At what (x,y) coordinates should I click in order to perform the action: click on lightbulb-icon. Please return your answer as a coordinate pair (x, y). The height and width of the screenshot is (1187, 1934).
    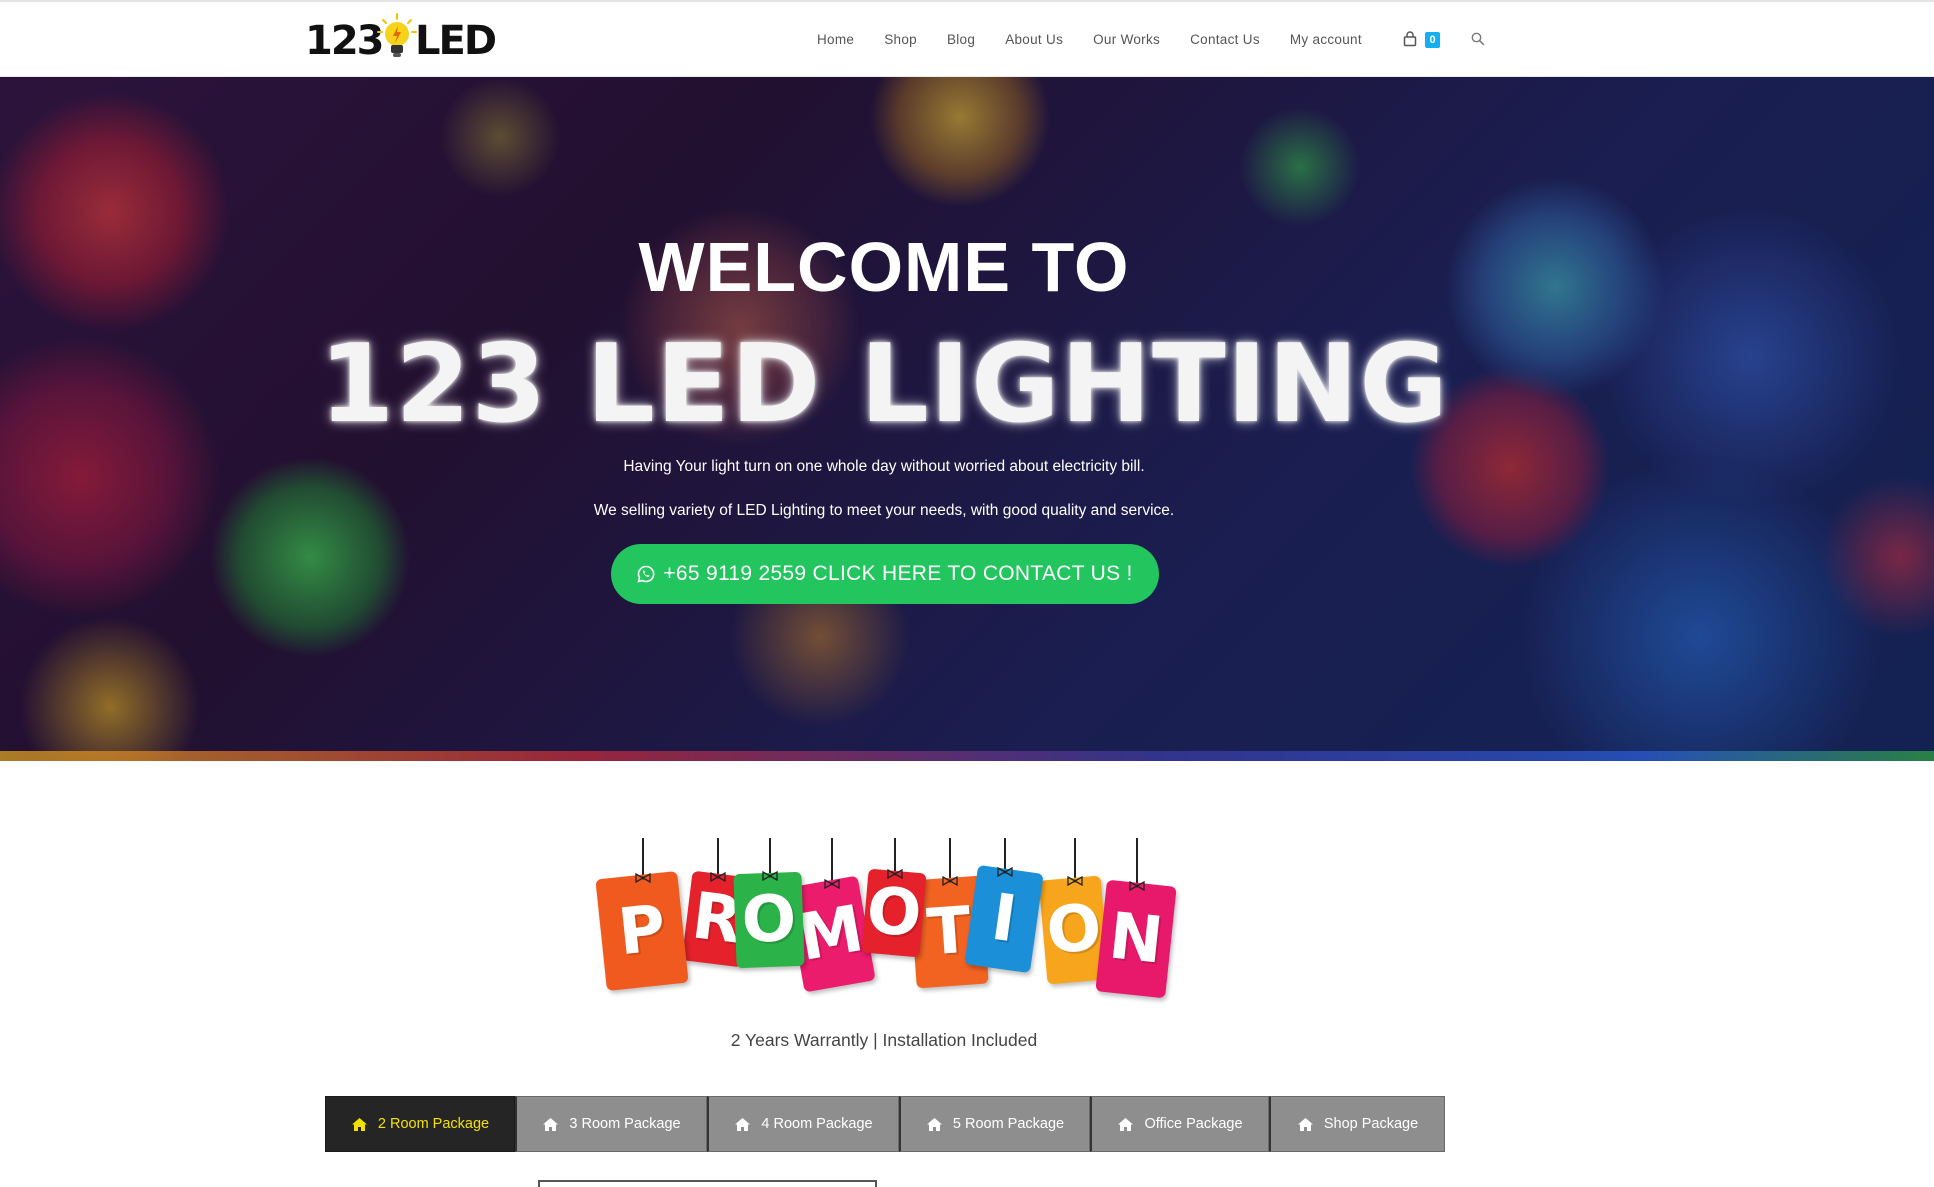
    Looking at the image, I should click on (397, 35).